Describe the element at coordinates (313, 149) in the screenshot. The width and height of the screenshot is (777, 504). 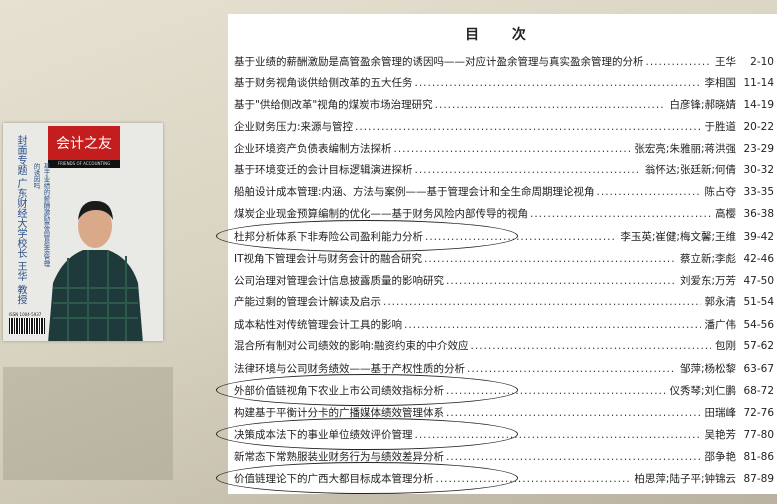
I see `entry-title: 企业环境资产负债表编制方法探析` at that location.